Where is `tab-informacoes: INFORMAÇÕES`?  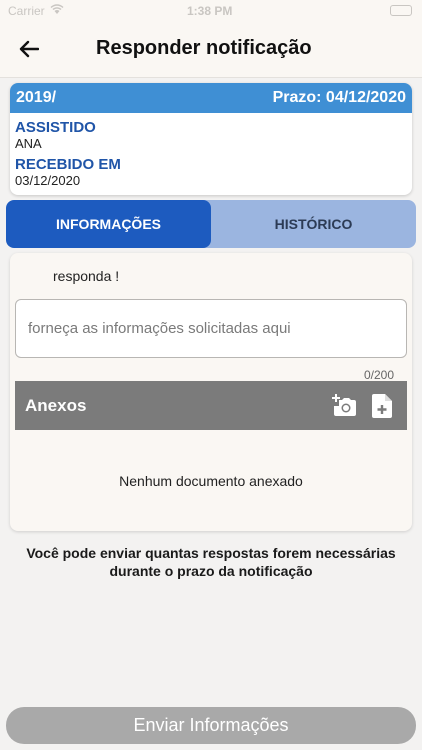 tab-informacoes: INFORMAÇÕES is located at coordinates (108, 224).